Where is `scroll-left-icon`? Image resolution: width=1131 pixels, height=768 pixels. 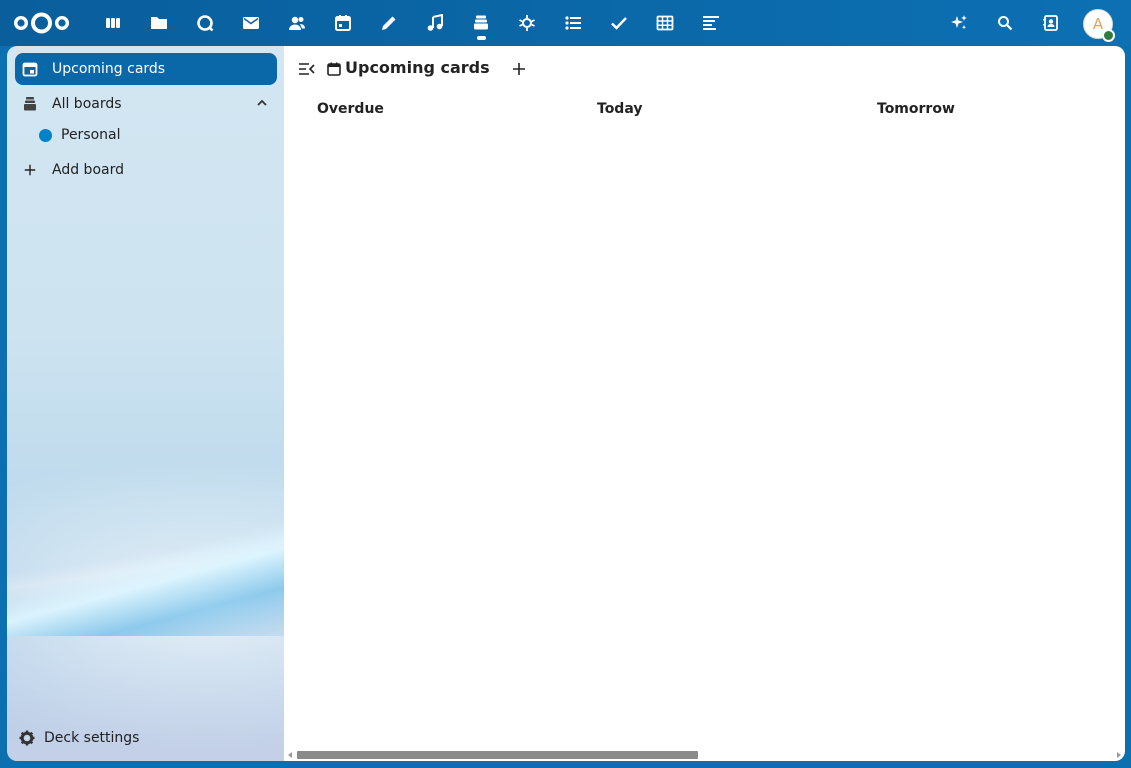
scroll-left-icon is located at coordinates (290, 755).